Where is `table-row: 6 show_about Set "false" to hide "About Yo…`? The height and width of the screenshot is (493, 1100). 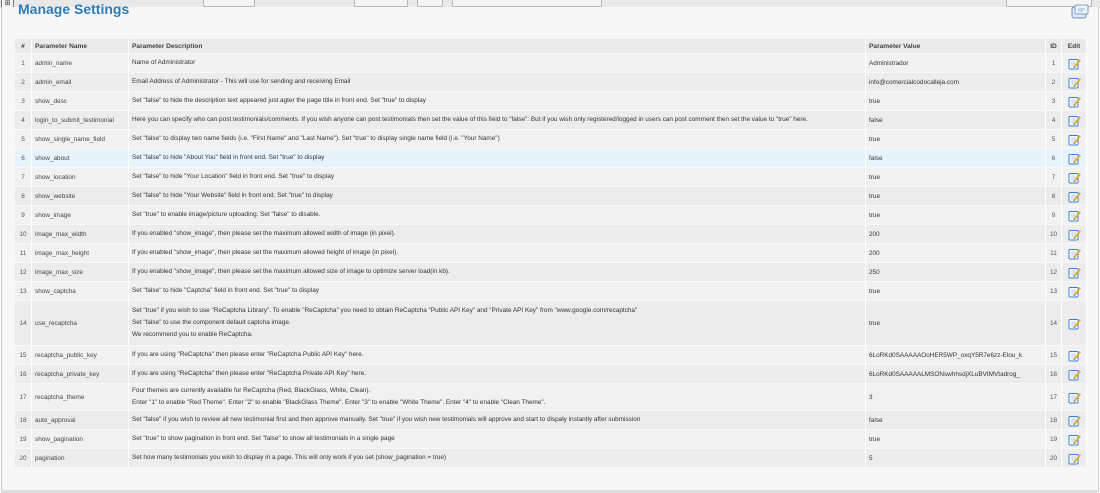
table-row: 6 show_about Set "false" to hide "About Yo… is located at coordinates (551, 158).